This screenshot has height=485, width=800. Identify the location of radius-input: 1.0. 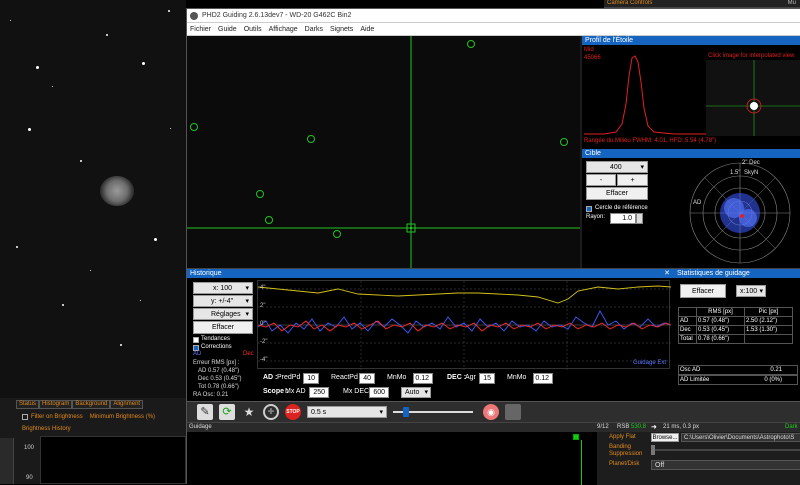
(623, 218).